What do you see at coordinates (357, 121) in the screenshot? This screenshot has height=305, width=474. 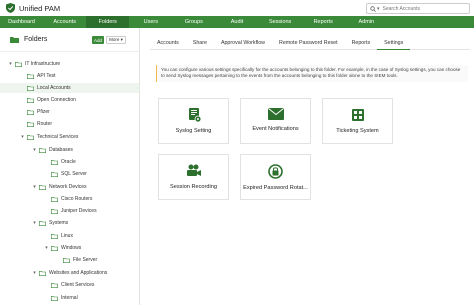 I see `ticketing-system-card: Ticketing System` at bounding box center [357, 121].